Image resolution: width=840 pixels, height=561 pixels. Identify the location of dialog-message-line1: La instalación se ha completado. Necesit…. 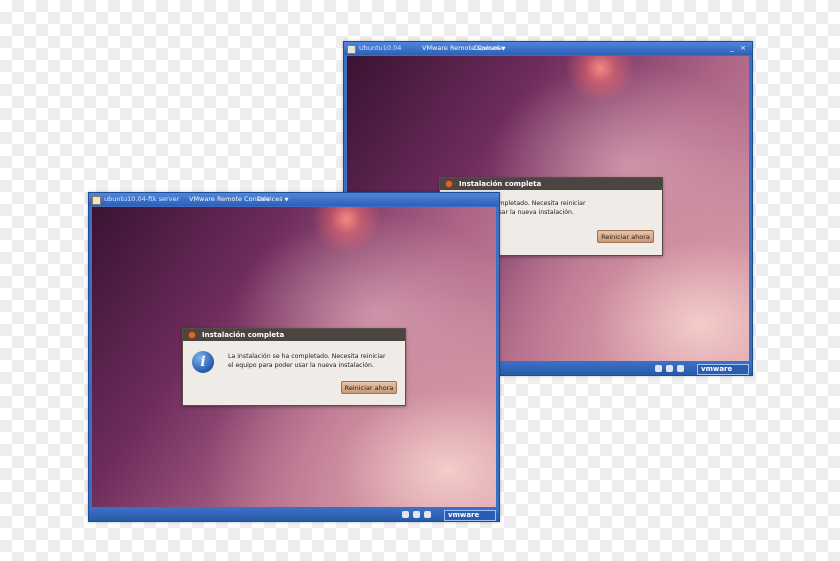
(307, 356).